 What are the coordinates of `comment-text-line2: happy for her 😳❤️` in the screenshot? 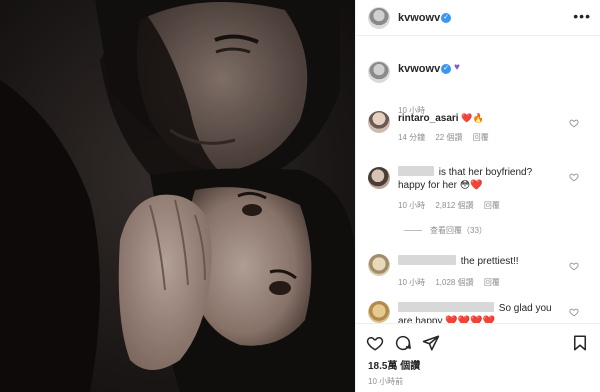 It's located at (440, 185).